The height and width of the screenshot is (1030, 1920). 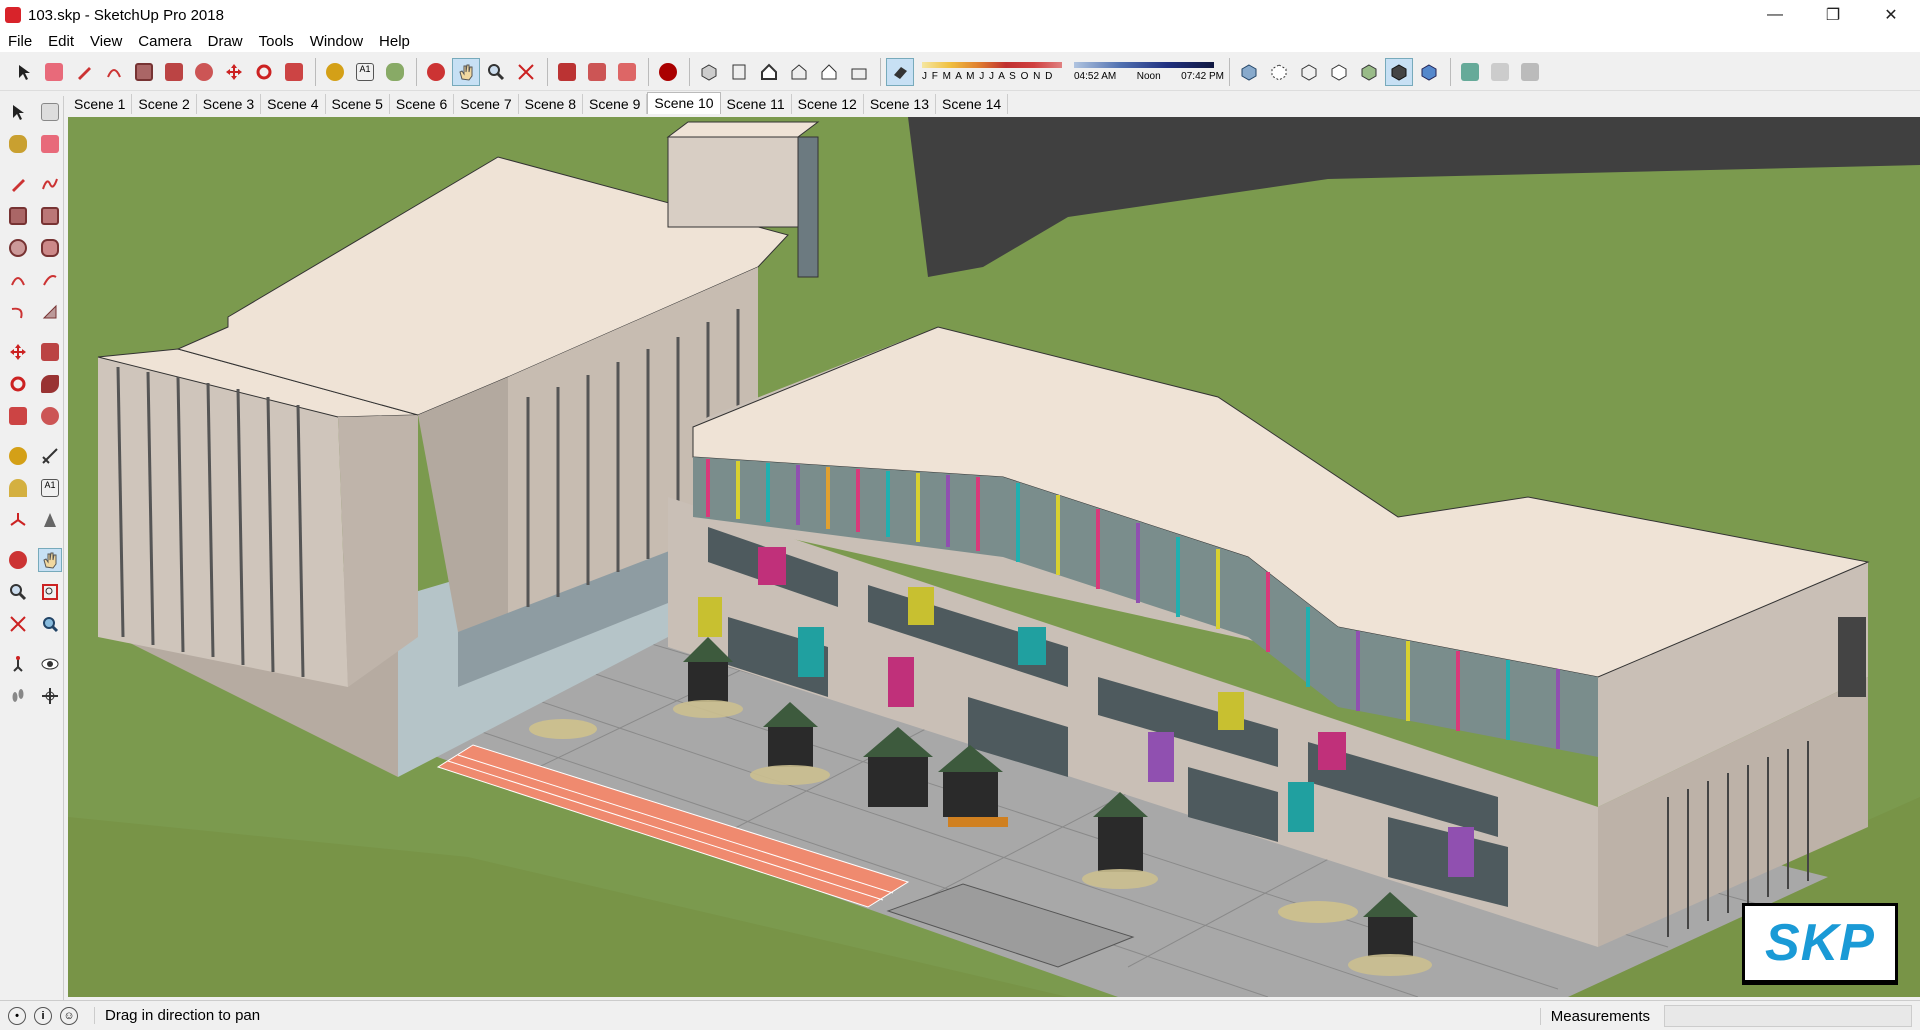 What do you see at coordinates (496, 72) in the screenshot?
I see `zoom-tool-button` at bounding box center [496, 72].